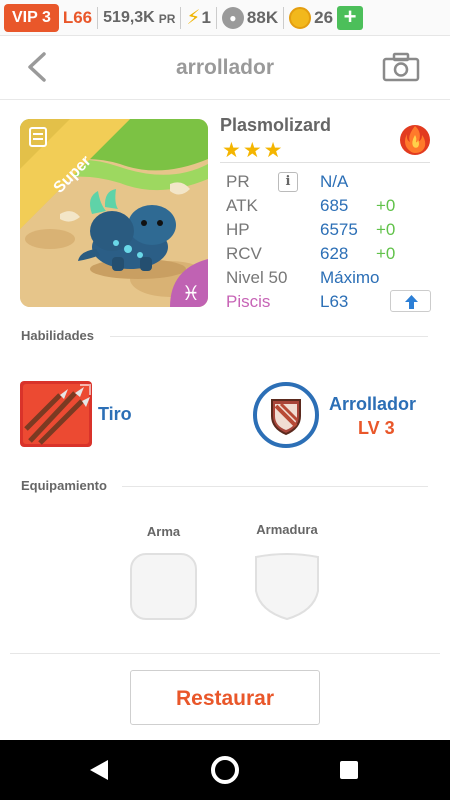 This screenshot has width=450, height=800. What do you see at coordinates (257, 277) in the screenshot?
I see `stat-label-level: Nivel 50` at bounding box center [257, 277].